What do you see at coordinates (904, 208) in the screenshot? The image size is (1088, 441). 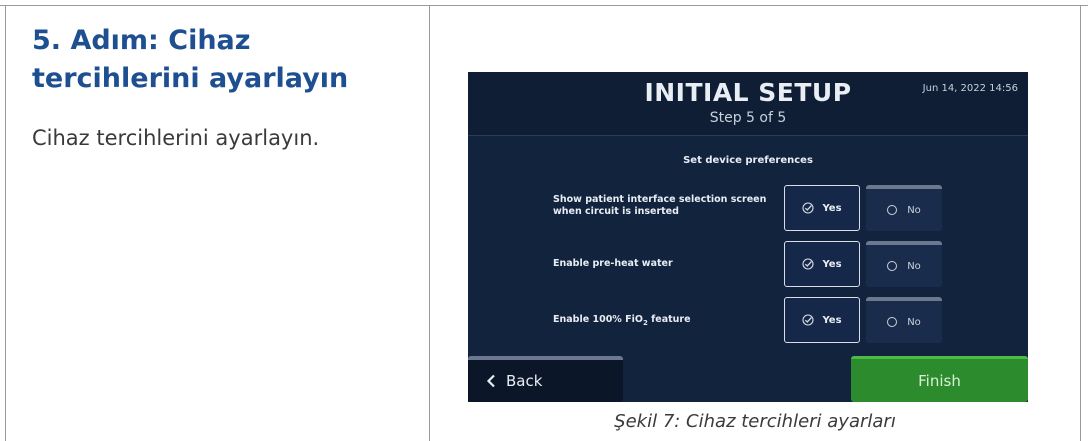 I see `no-button-interface-selection: No` at bounding box center [904, 208].